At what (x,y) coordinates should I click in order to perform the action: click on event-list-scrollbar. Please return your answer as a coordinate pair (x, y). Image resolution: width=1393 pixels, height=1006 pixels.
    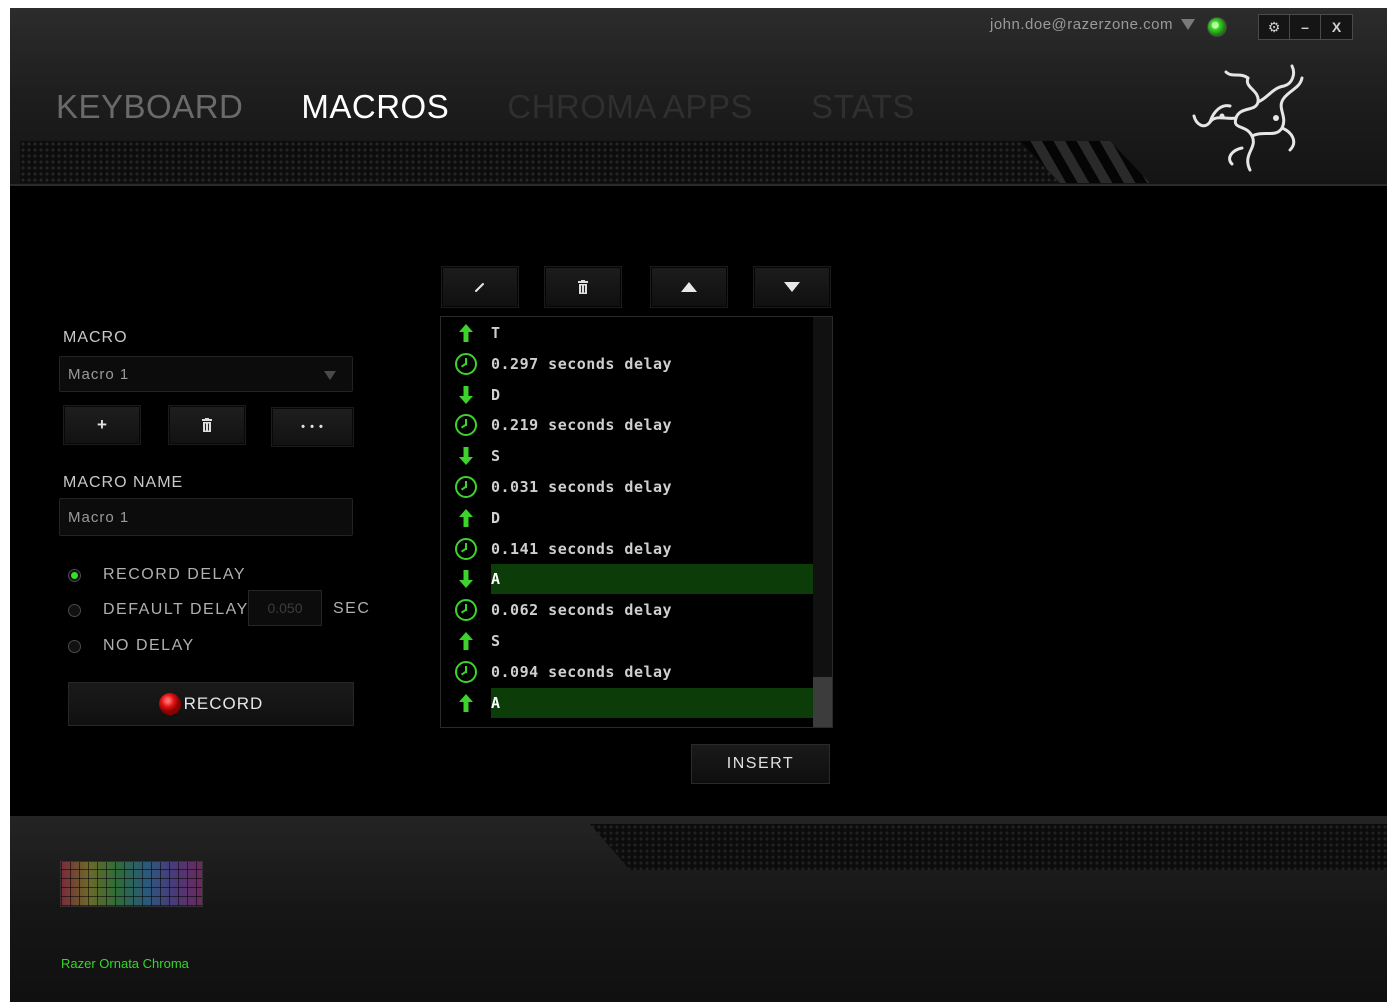
    Looking at the image, I should click on (822, 522).